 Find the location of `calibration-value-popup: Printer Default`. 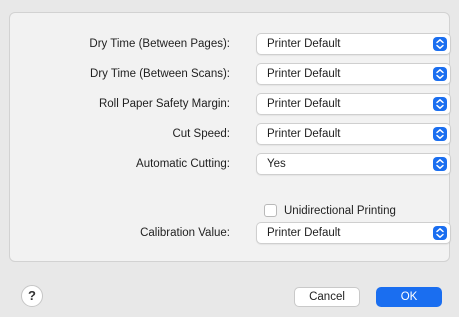

calibration-value-popup: Printer Default is located at coordinates (353, 233).